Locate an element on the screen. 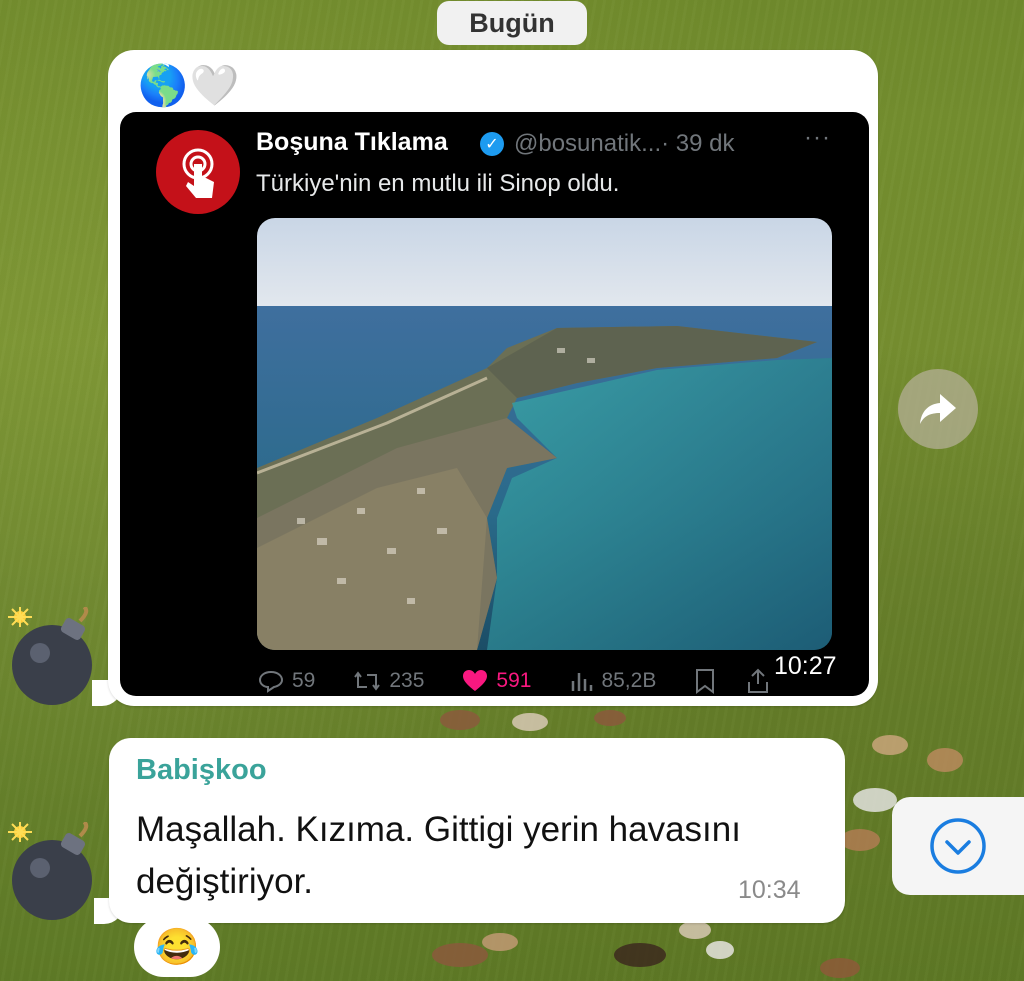 The image size is (1024, 981). tweet-author-name: Boşuna Tıklama is located at coordinates (352, 142).